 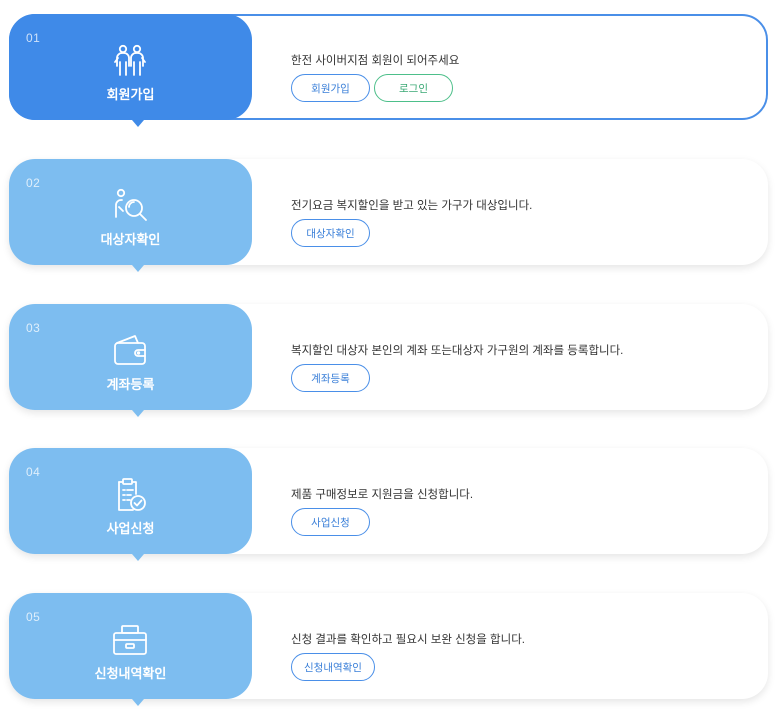 What do you see at coordinates (408, 640) in the screenshot?
I see `step-description: 신청 결과를 확인하고 필요시 보완 신청을 합니다.` at bounding box center [408, 640].